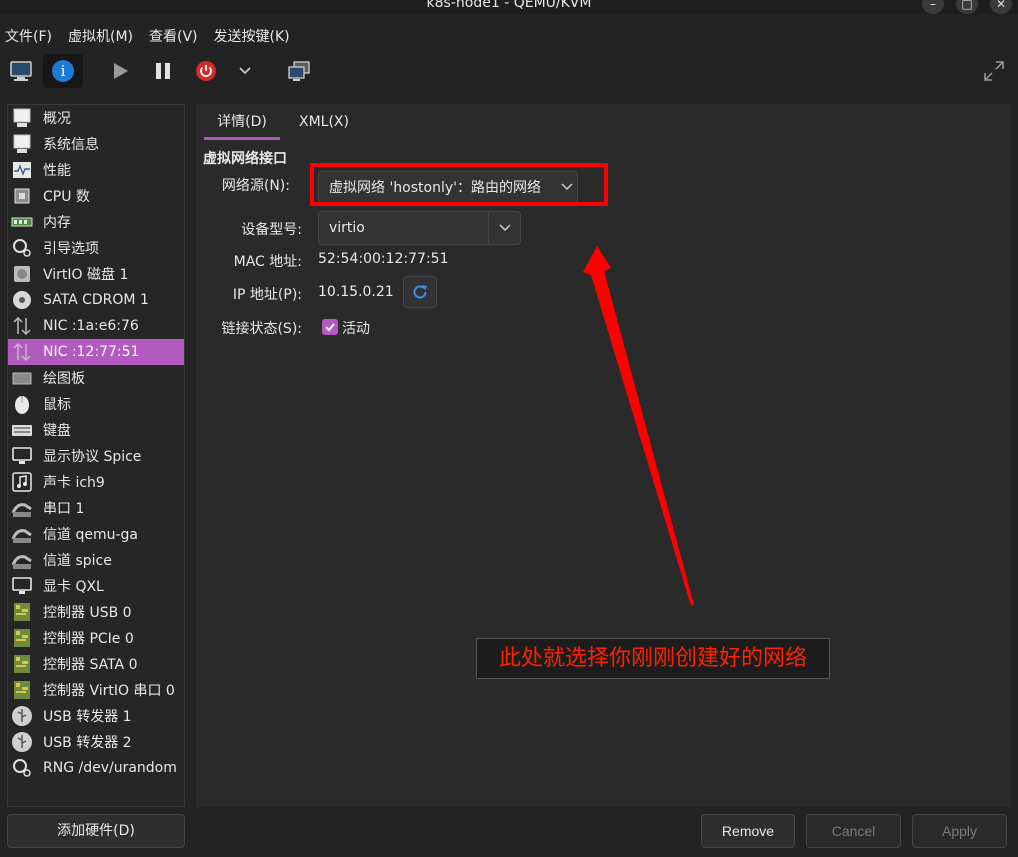 Image resolution: width=1018 pixels, height=857 pixels. What do you see at coordinates (748, 831) in the screenshot?
I see `remove-button: Remove` at bounding box center [748, 831].